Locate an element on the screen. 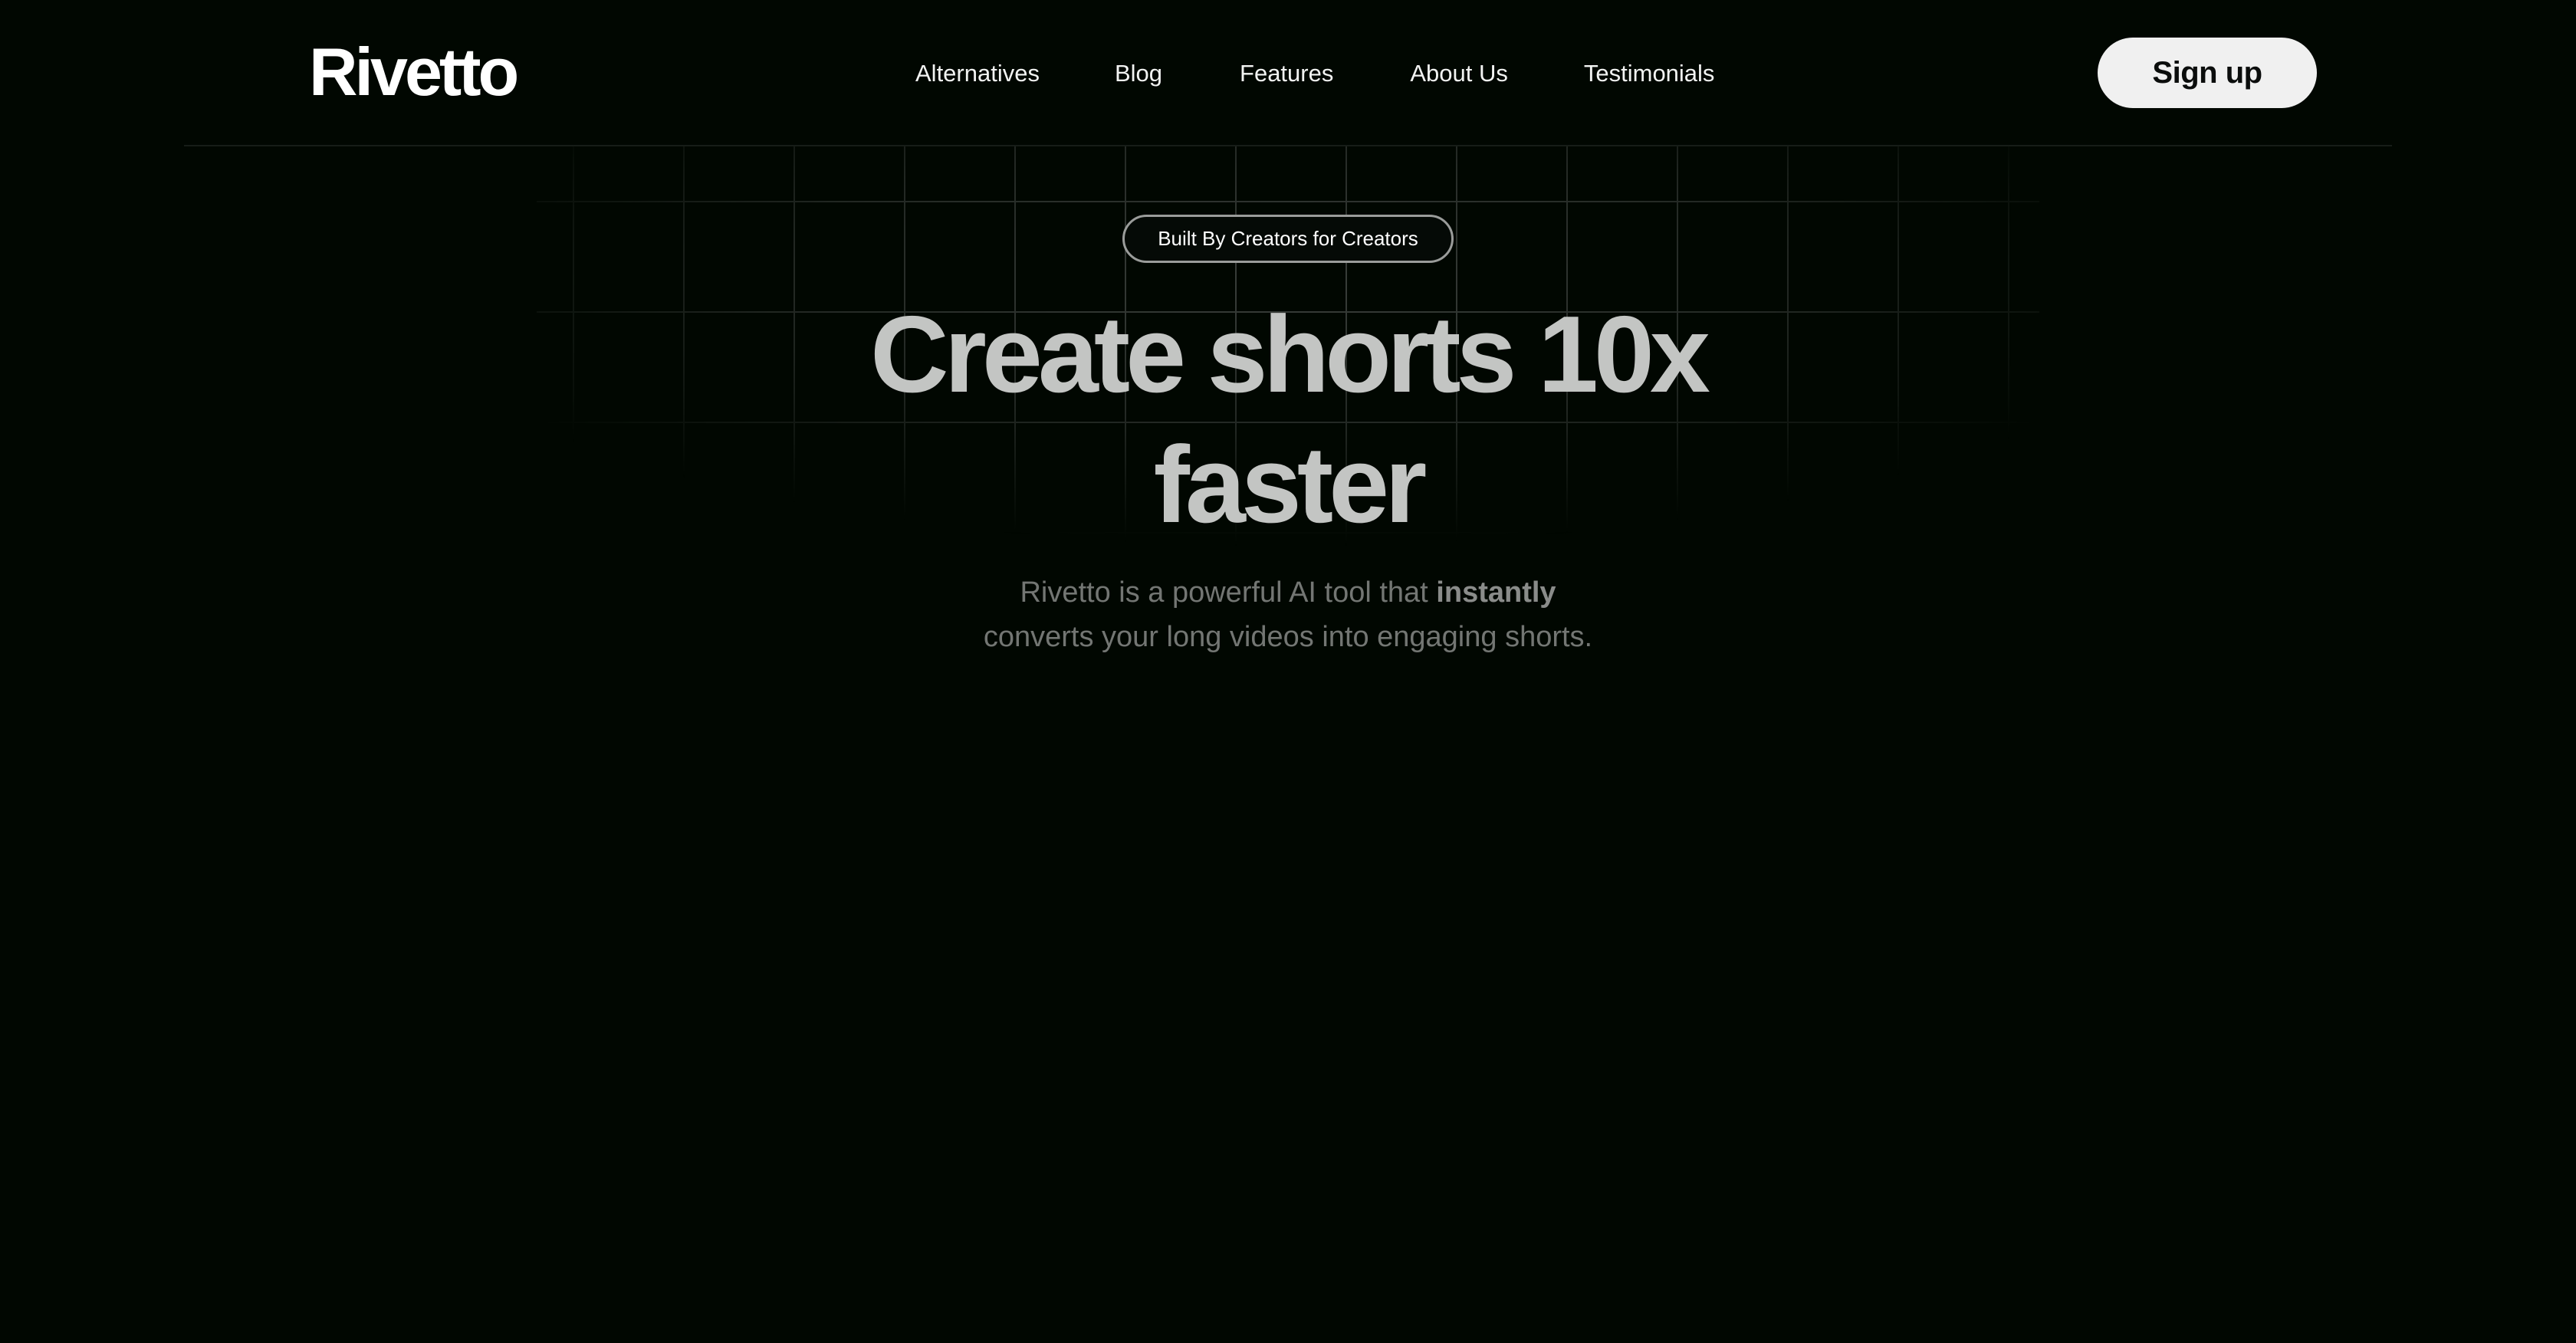 The height and width of the screenshot is (1343, 2576). hero-description-start: Rivetto is a powerful AI tool that is located at coordinates (1228, 593).